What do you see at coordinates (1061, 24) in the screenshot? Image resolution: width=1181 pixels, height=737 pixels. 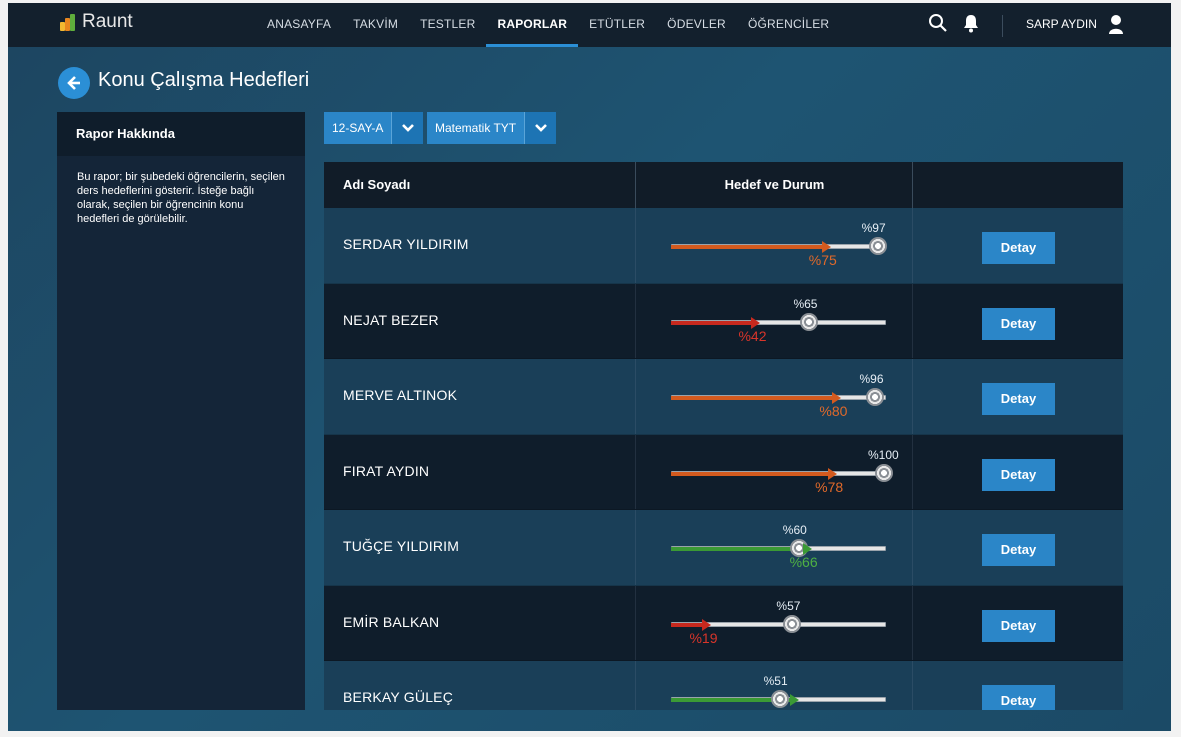 I see `user-name: SARP AYDIN` at bounding box center [1061, 24].